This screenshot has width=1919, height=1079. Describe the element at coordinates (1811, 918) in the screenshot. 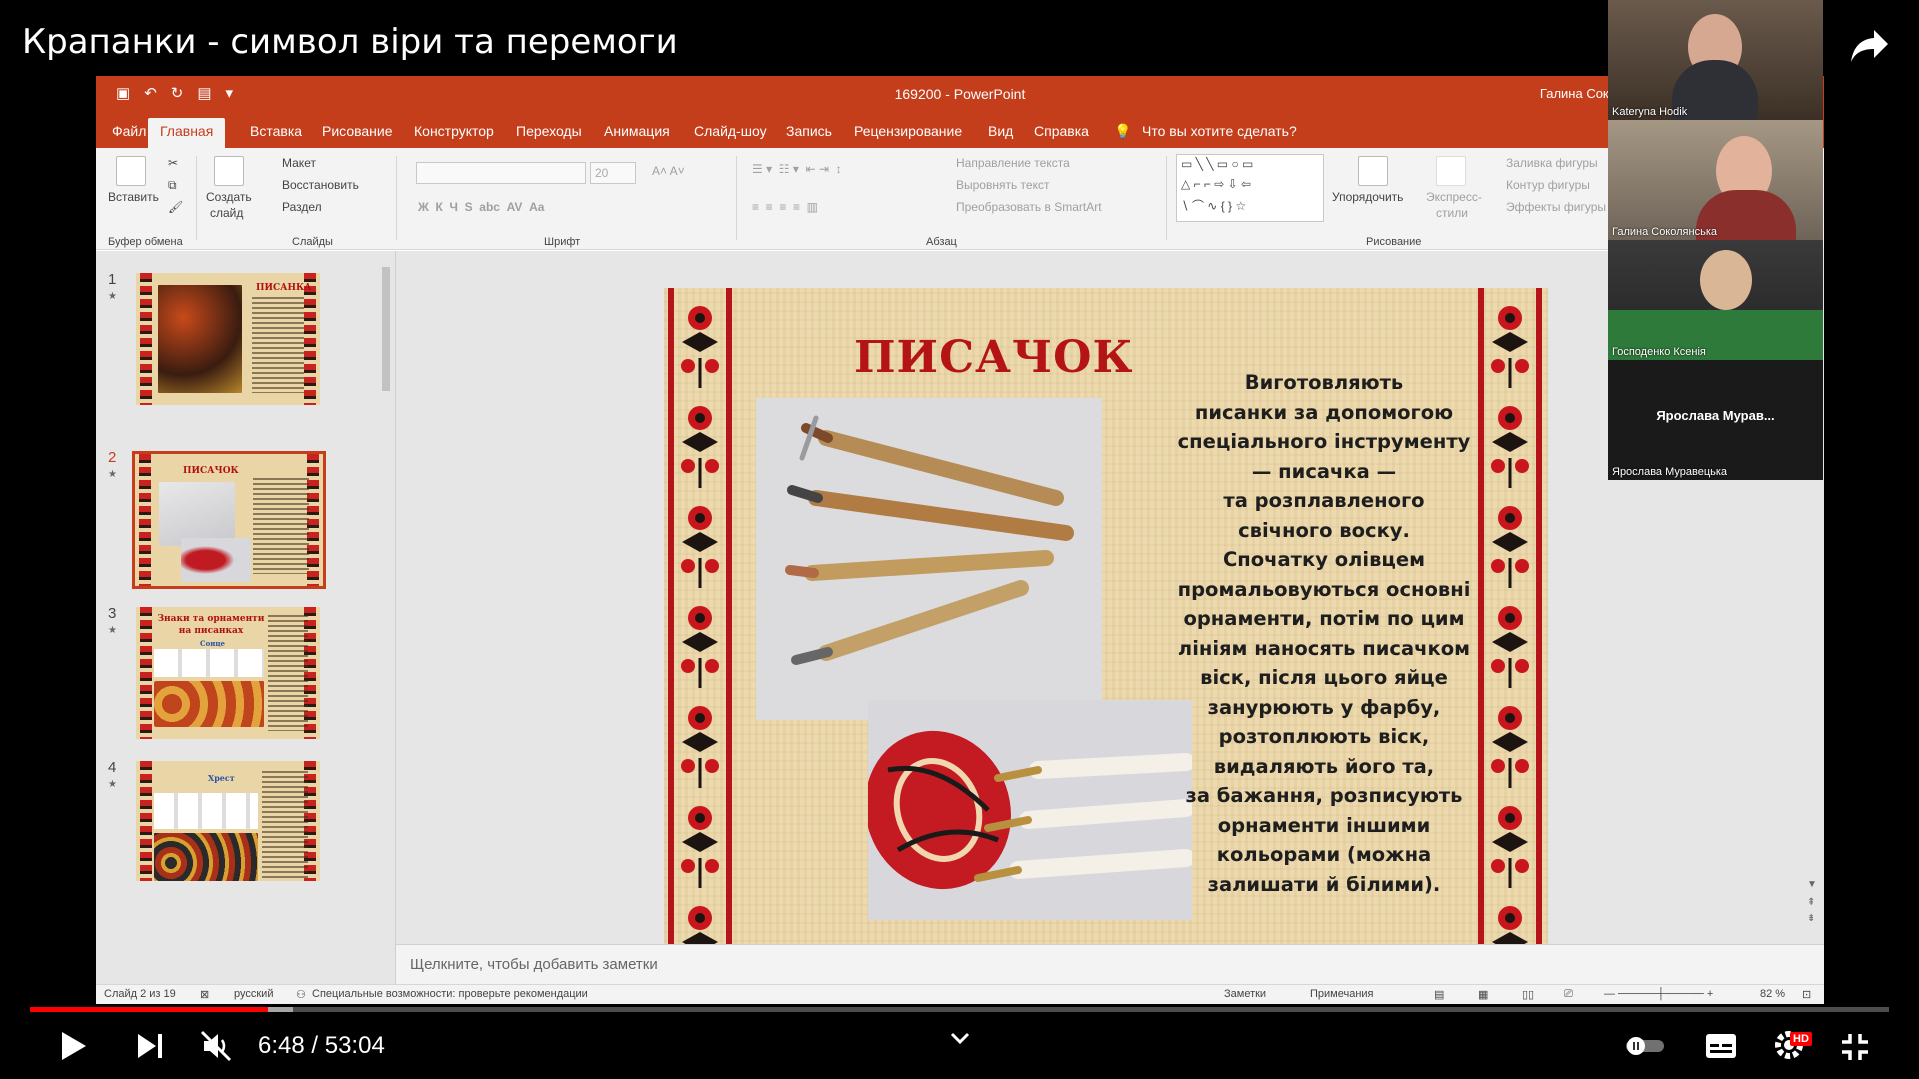

I see `next-slide-icon: ⇟` at that location.